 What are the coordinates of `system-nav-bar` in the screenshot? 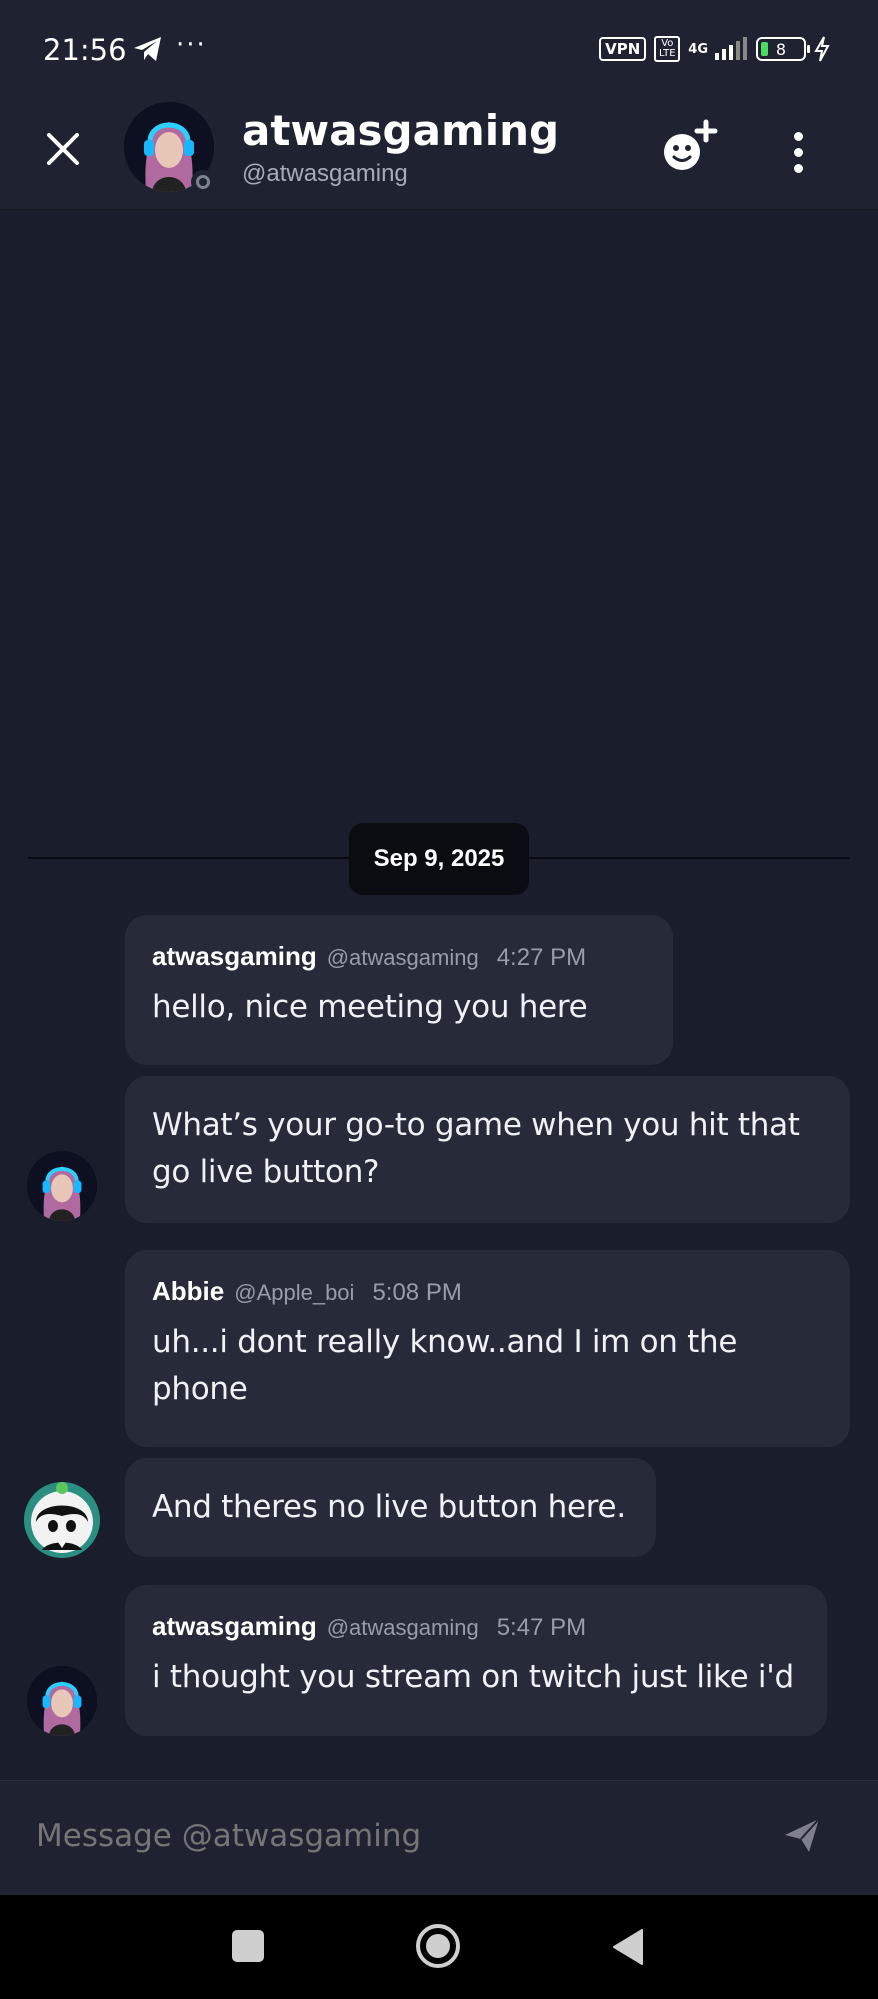 It's located at (439, 1947).